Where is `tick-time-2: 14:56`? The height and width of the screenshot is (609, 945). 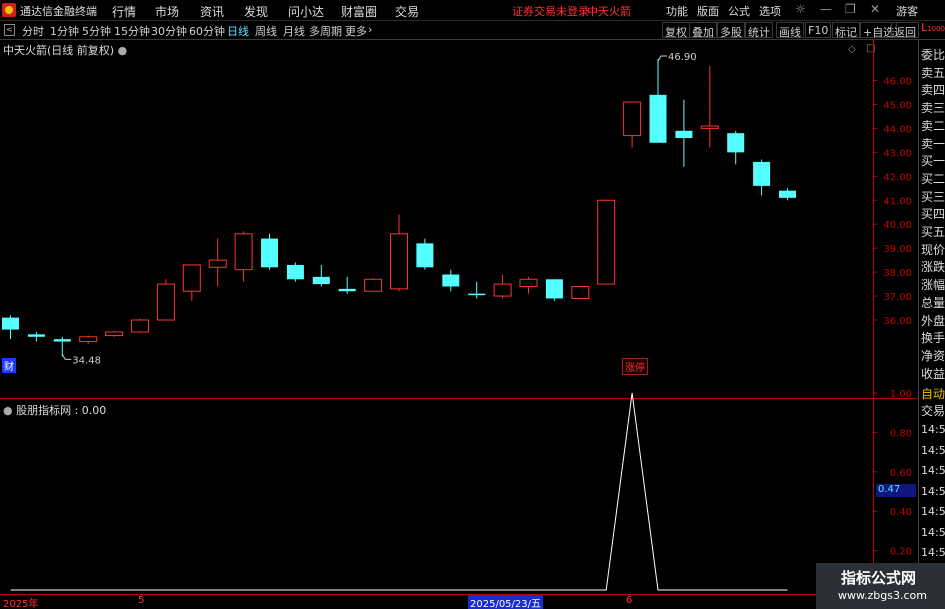 tick-time-2: 14:56 is located at coordinates (933, 470).